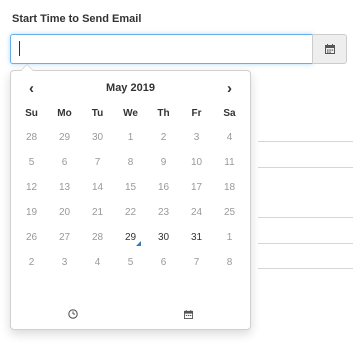 The height and width of the screenshot is (344, 353). Describe the element at coordinates (64, 212) in the screenshot. I see `calendar-day-cell: 20` at that location.